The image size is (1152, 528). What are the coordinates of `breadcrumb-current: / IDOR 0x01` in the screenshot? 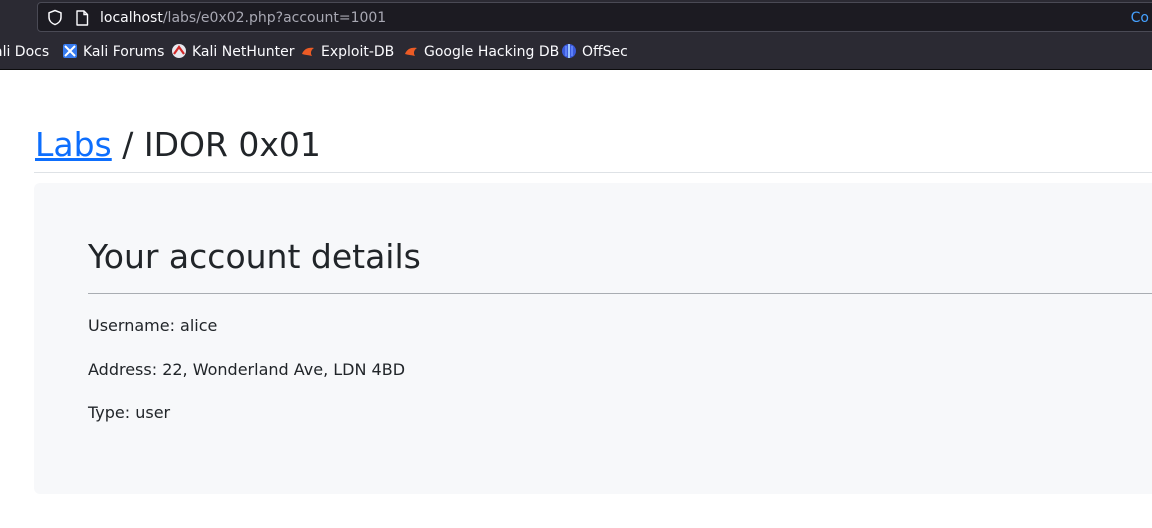 It's located at (216, 144).